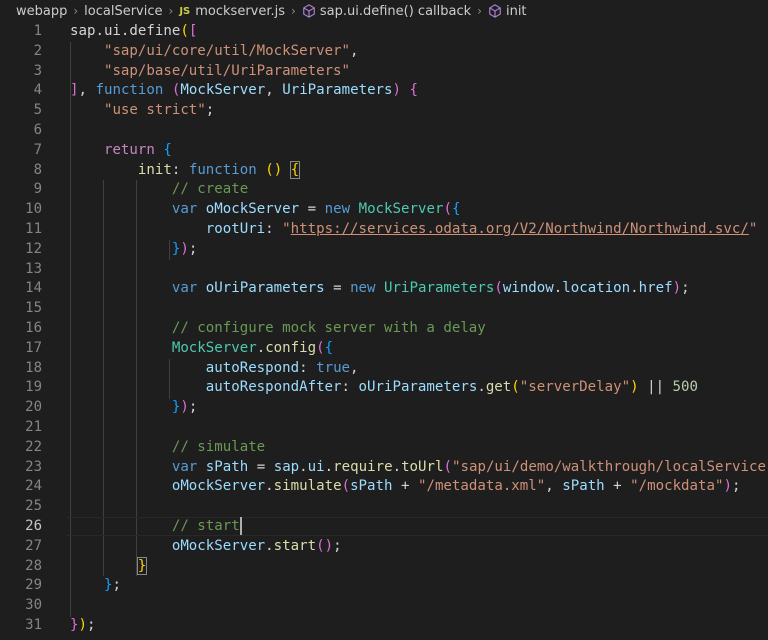 The height and width of the screenshot is (640, 768). I want to click on code-line: 10 var oMockServer = new MockServer({, so click(384, 210).